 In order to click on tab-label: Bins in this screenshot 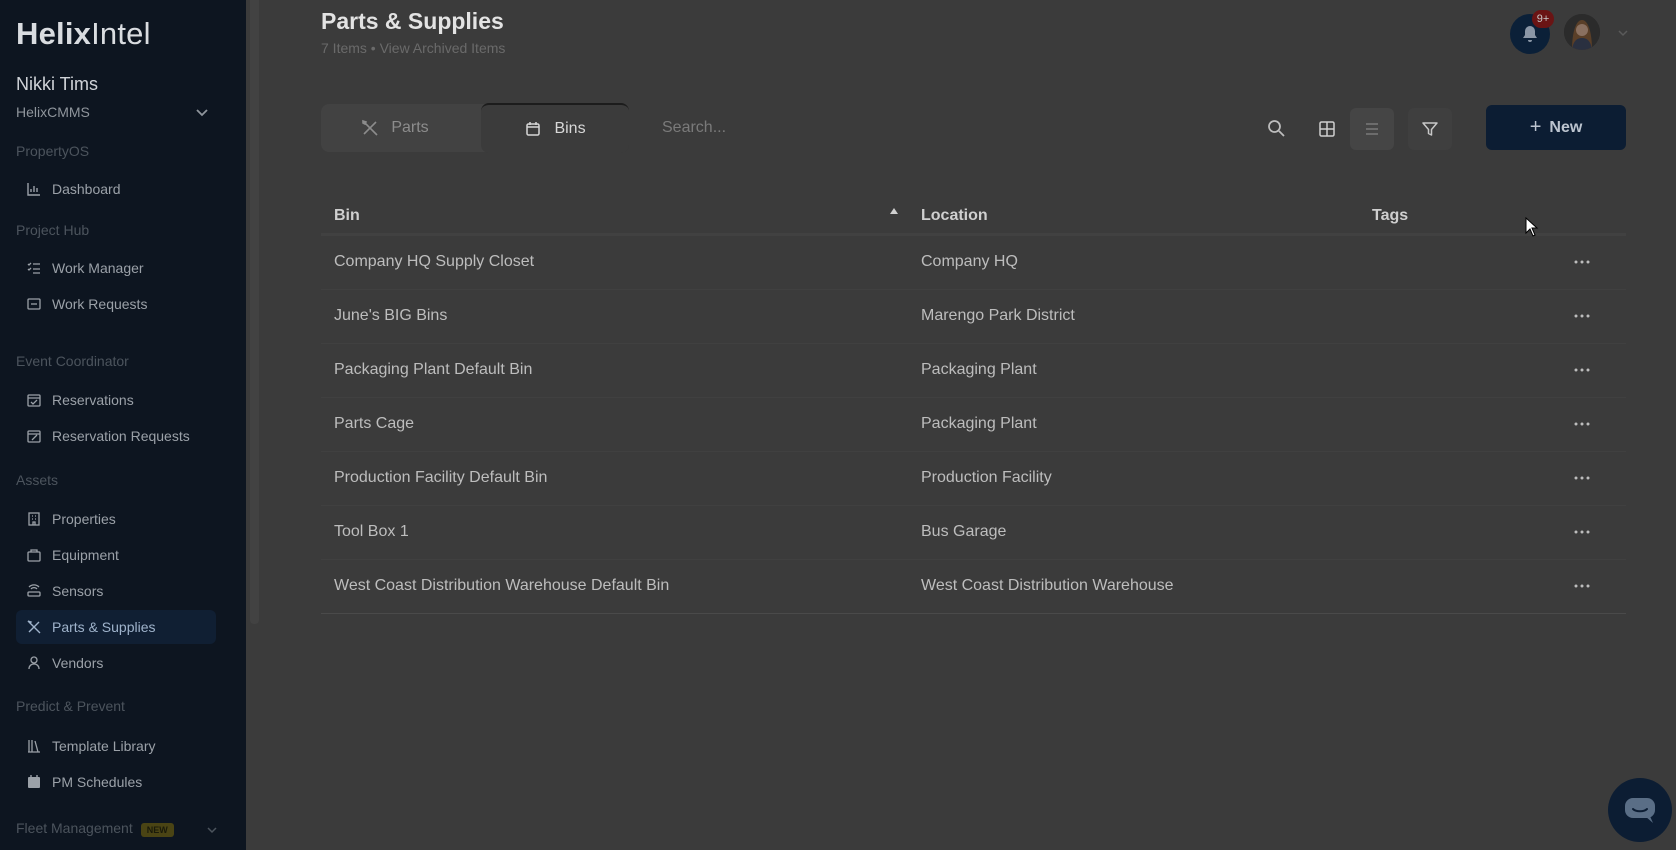, I will do `click(570, 128)`.